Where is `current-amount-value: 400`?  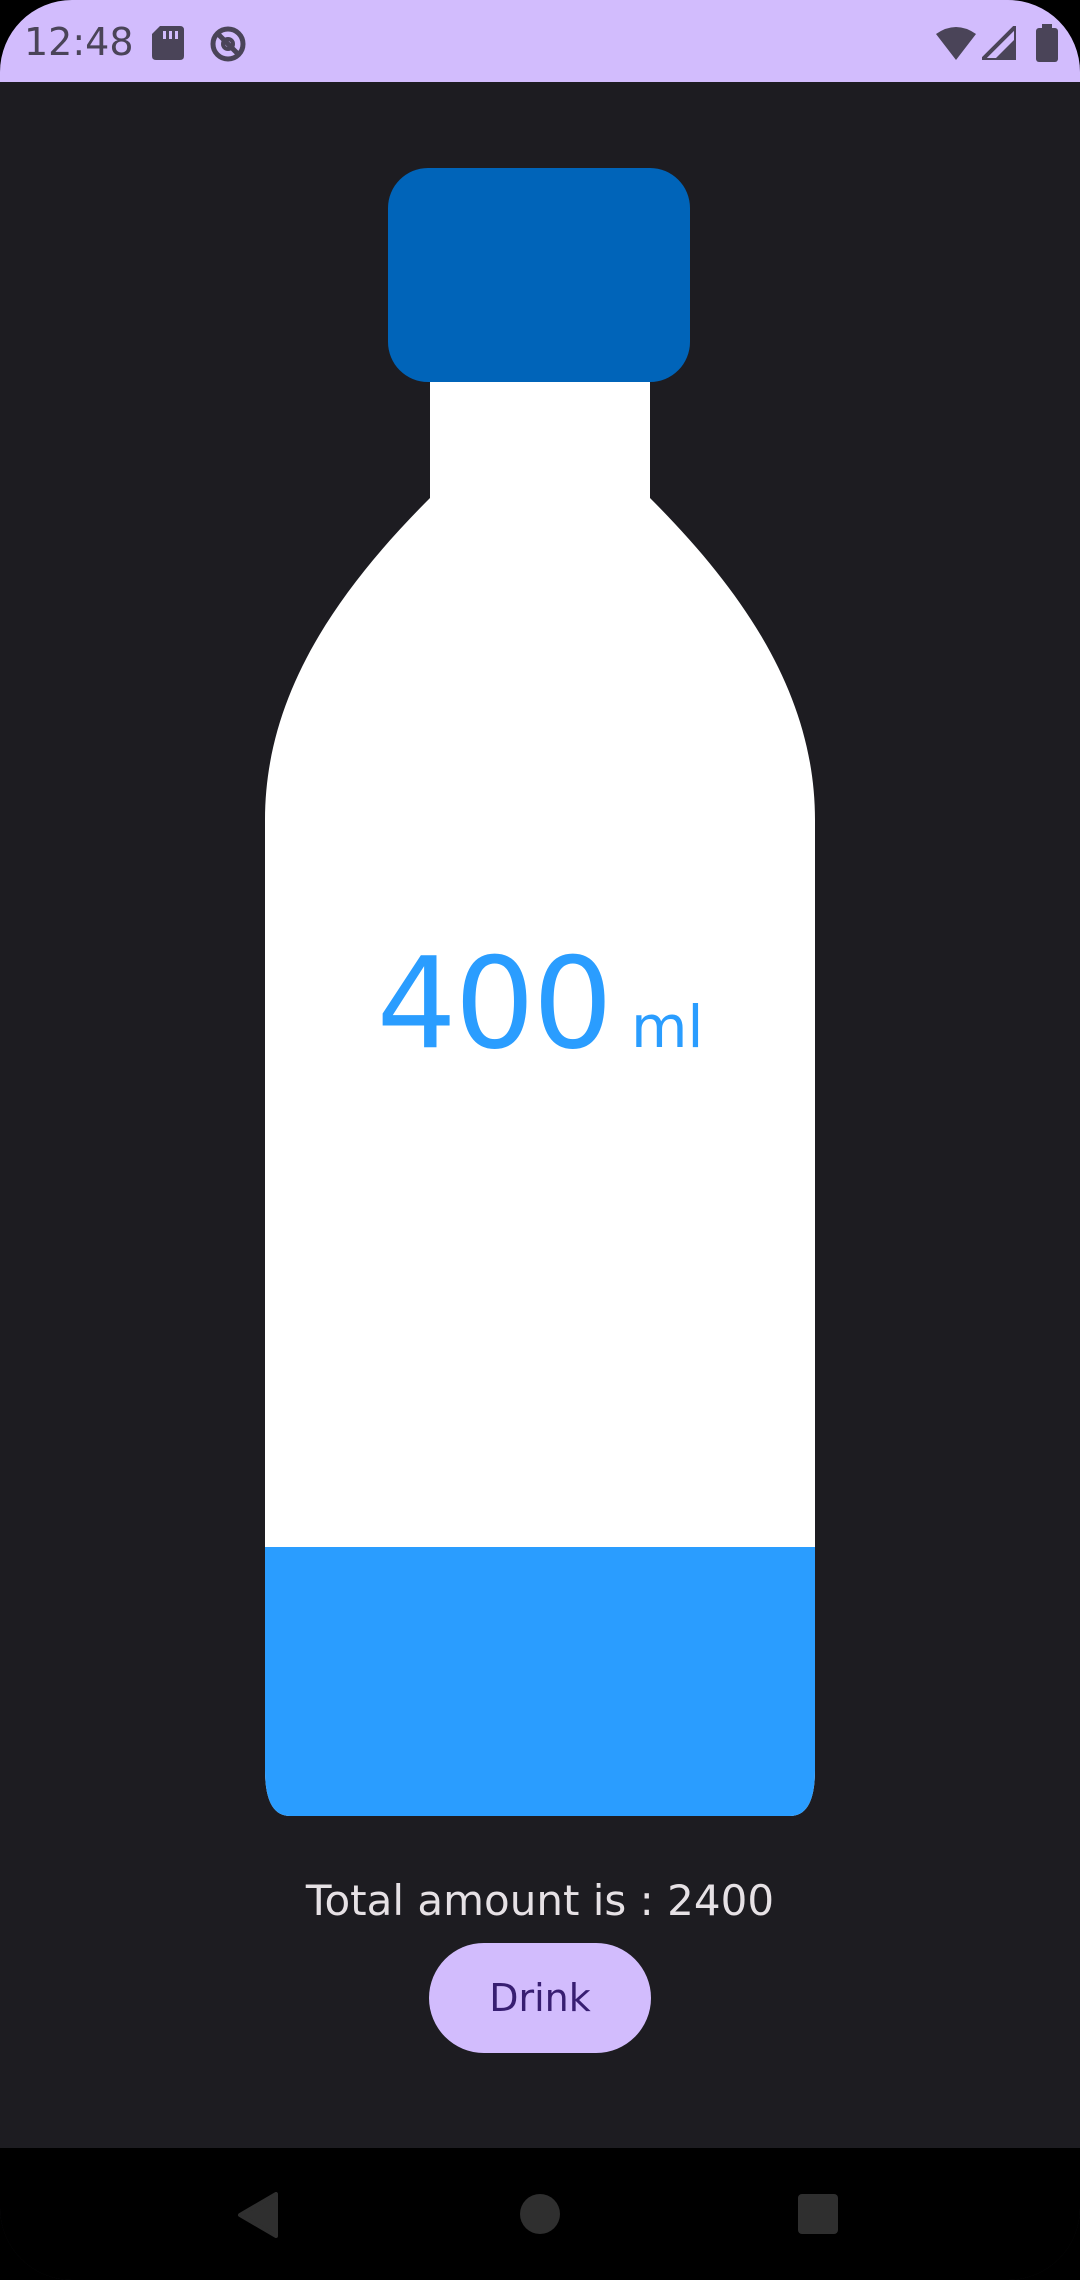
current-amount-value: 400 is located at coordinates (494, 1003).